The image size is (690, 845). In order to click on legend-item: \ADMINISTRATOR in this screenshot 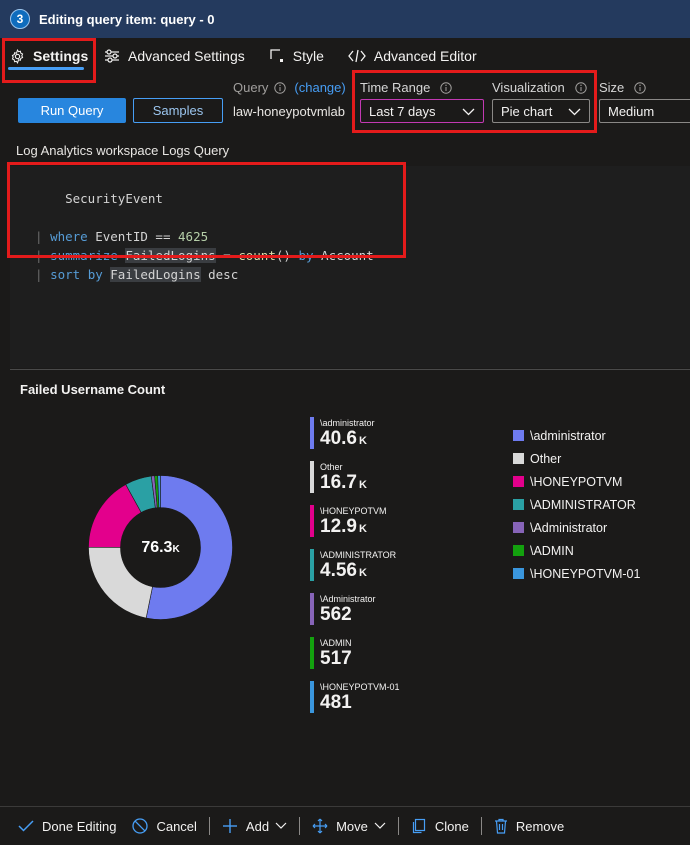, I will do `click(576, 504)`.